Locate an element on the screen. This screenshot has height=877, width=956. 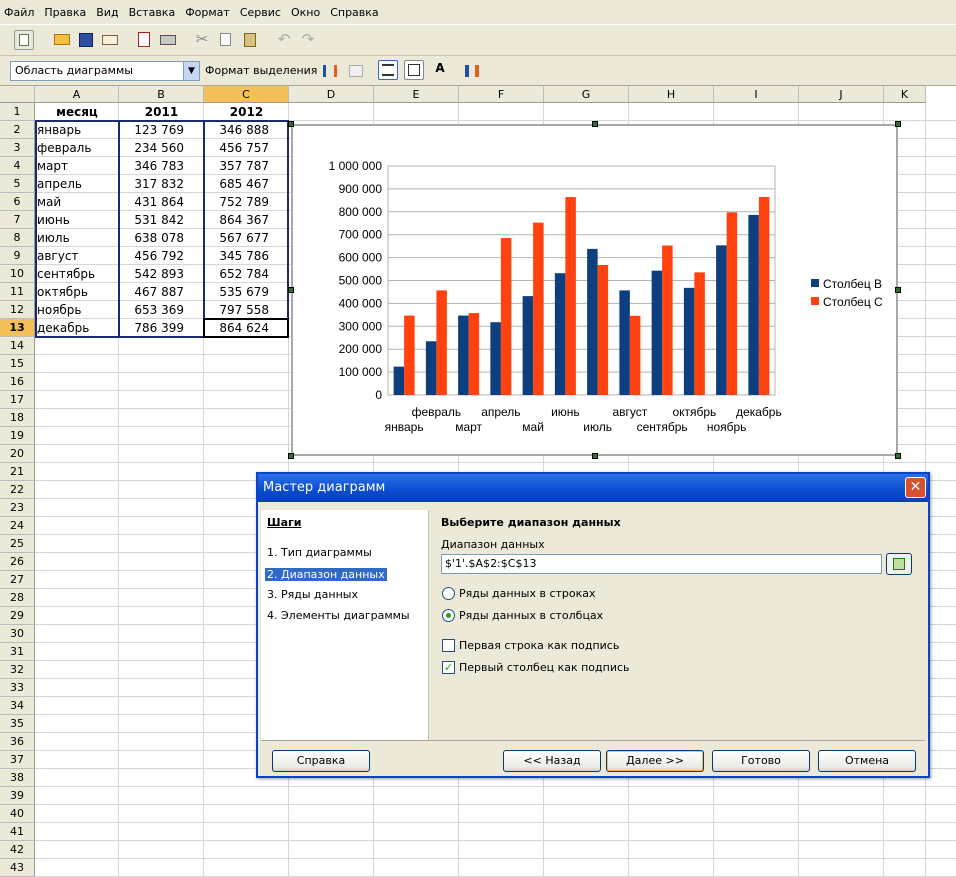
row-header: 40 is located at coordinates (17, 814).